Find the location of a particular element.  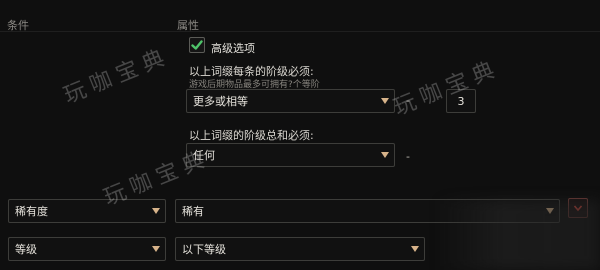

dropdown-value: 更多或相等 is located at coordinates (220, 101).